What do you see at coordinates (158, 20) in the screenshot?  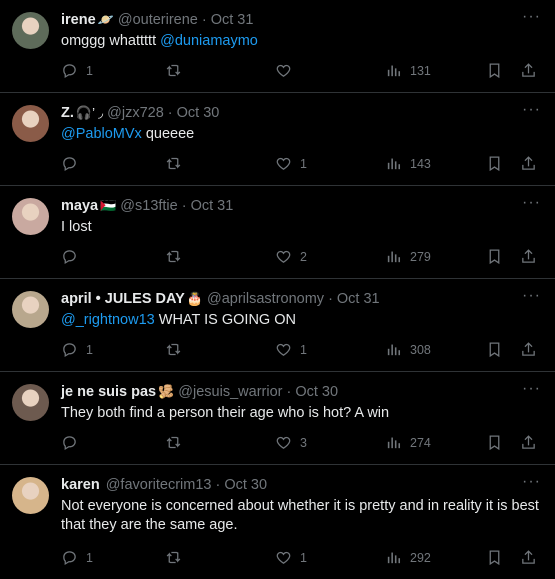 I see `user-handle: @outerirene` at bounding box center [158, 20].